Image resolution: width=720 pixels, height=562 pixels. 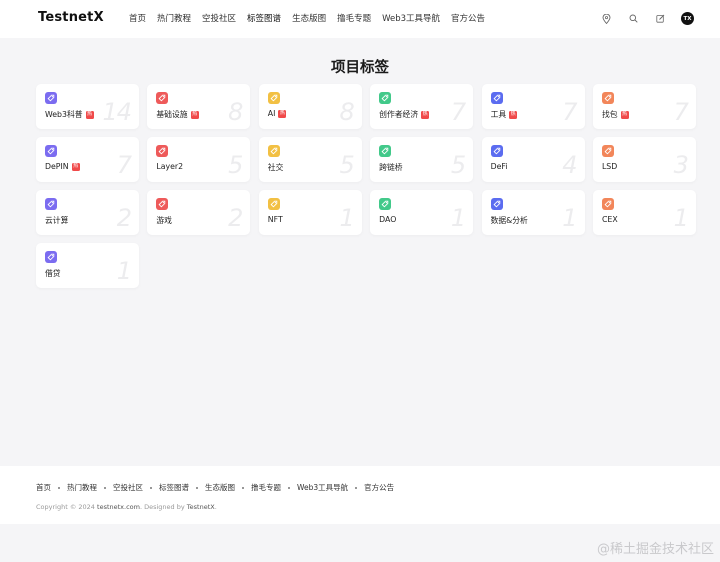 What do you see at coordinates (498, 114) in the screenshot?
I see `tag-label: 工具` at bounding box center [498, 114].